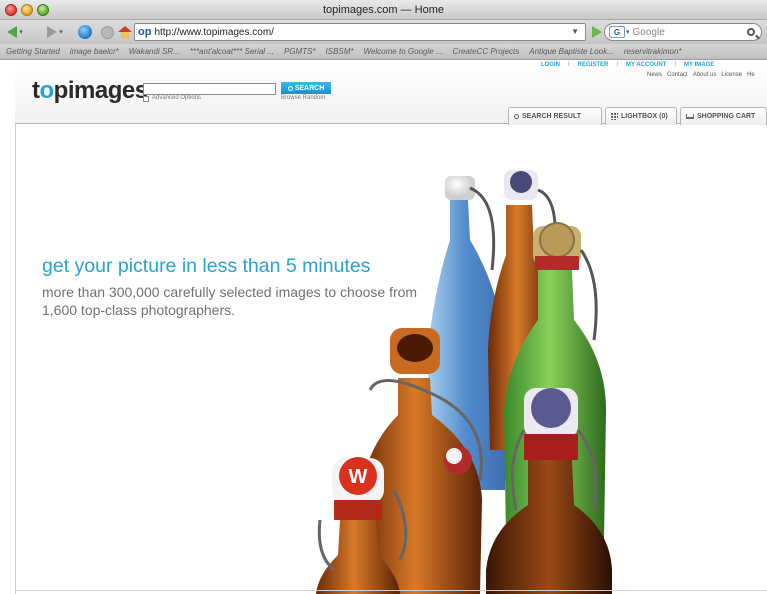 The width and height of the screenshot is (767, 594). What do you see at coordinates (486, 51) in the screenshot?
I see `bookmark-item: CreateCC Projects` at bounding box center [486, 51].